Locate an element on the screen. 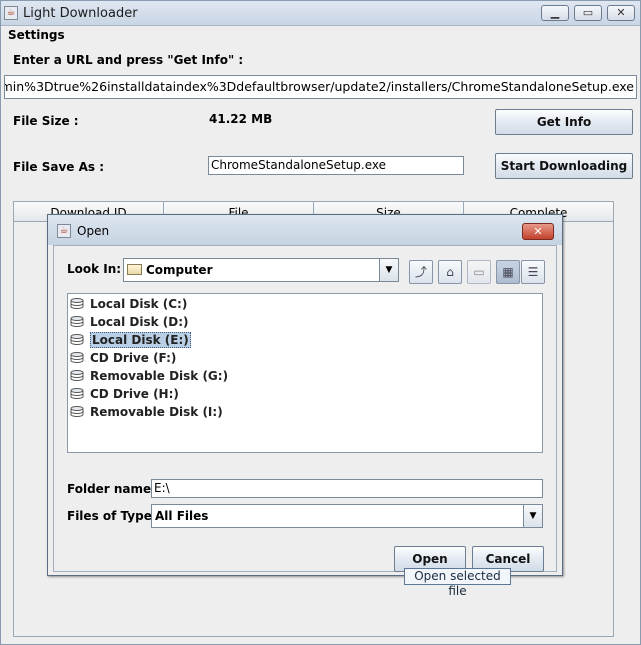  file-size-value: 41.22 MB is located at coordinates (241, 119).